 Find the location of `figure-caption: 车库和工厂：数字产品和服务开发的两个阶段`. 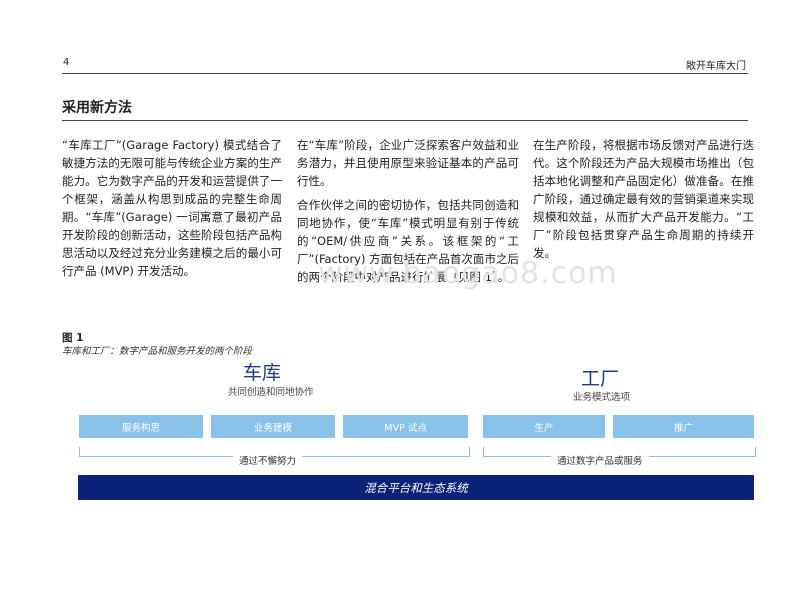

figure-caption: 车库和工厂：数字产品和服务开发的两个阶段 is located at coordinates (157, 351).